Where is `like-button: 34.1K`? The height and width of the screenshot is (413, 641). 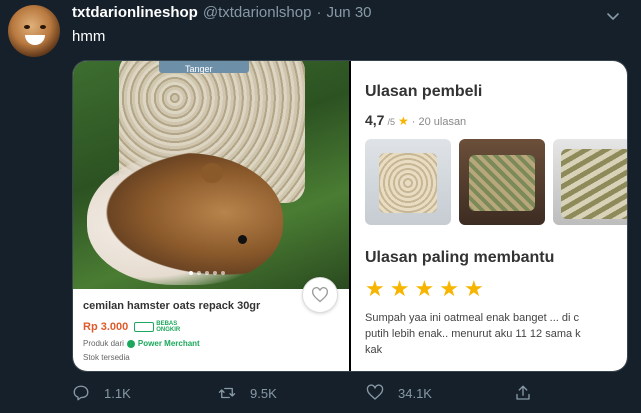
like-button: 34.1K is located at coordinates (399, 393).